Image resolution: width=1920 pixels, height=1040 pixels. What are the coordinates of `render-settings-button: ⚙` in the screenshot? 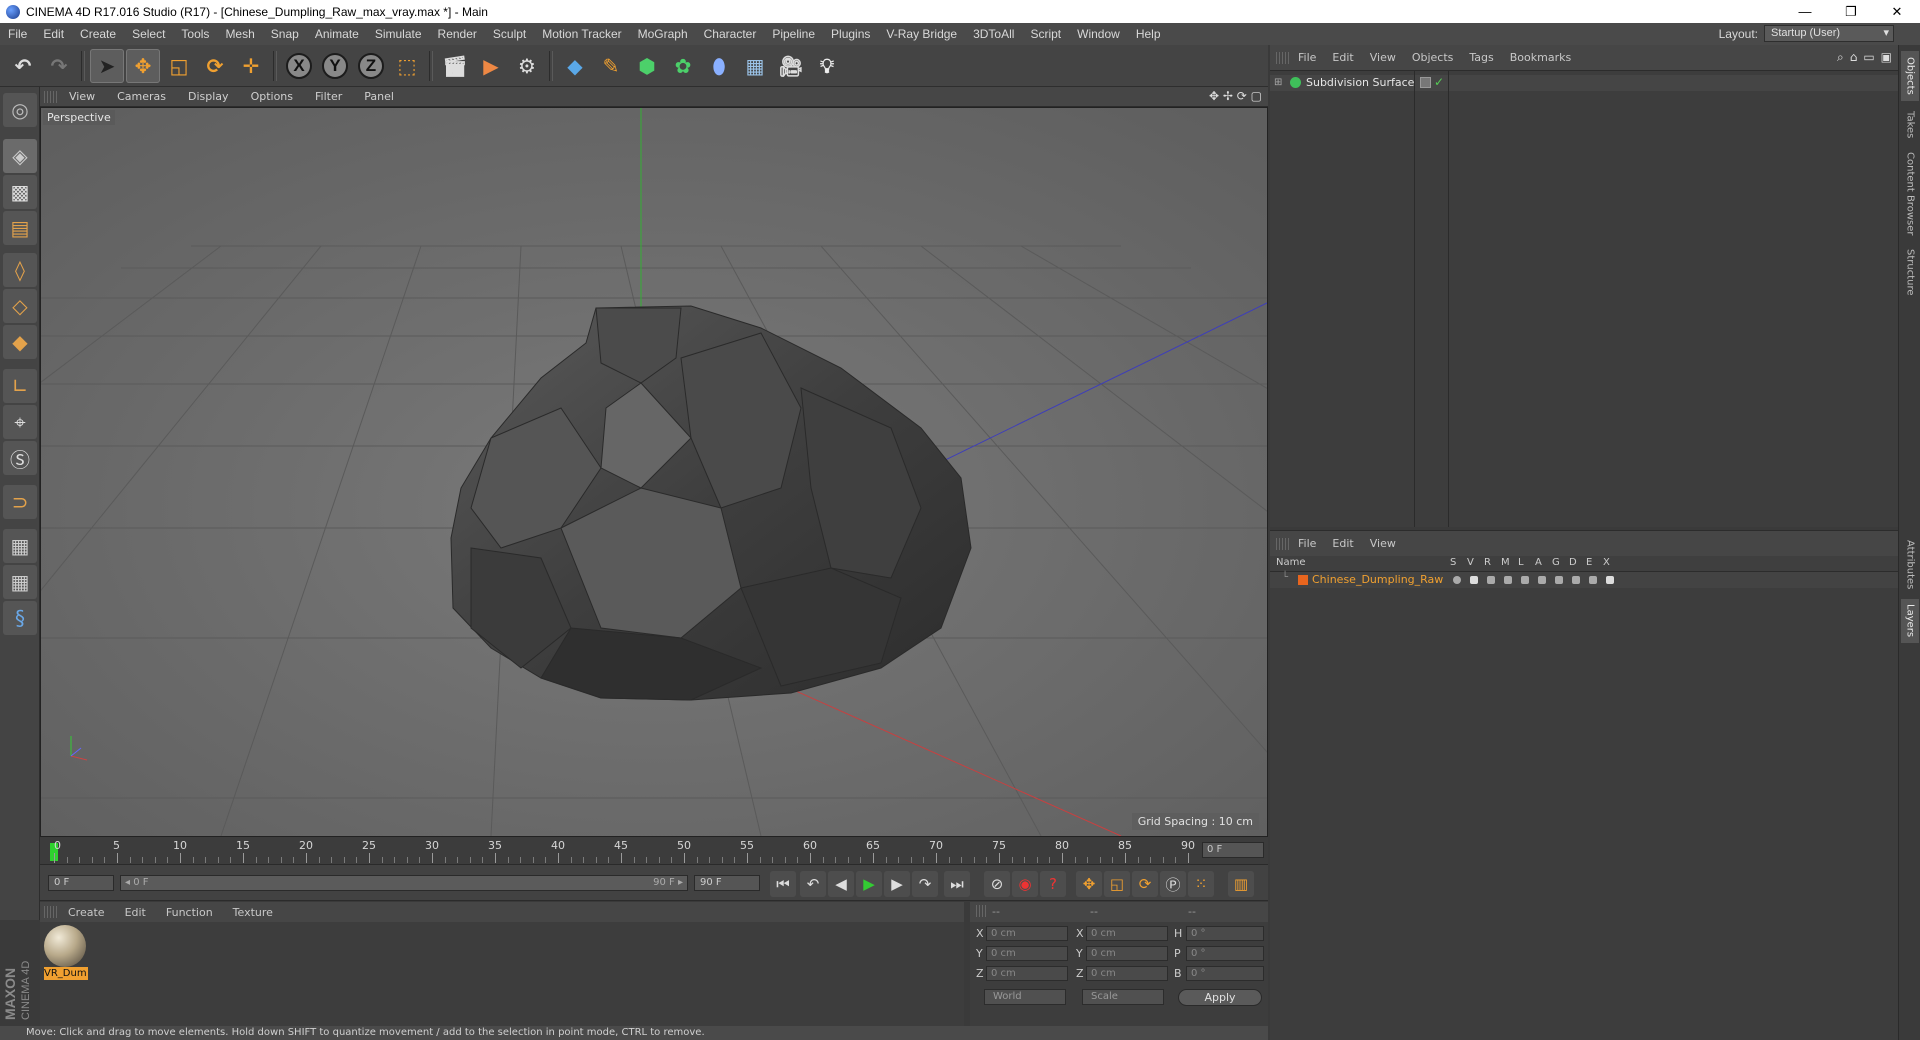 It's located at (527, 66).